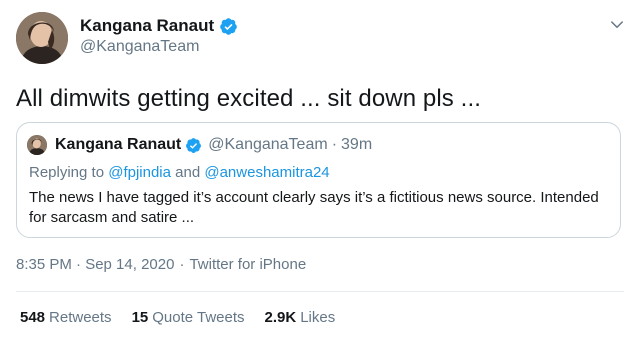 This screenshot has height=348, width=640. Describe the element at coordinates (139, 172) in the screenshot. I see `mention-link: @fpjindia` at that location.